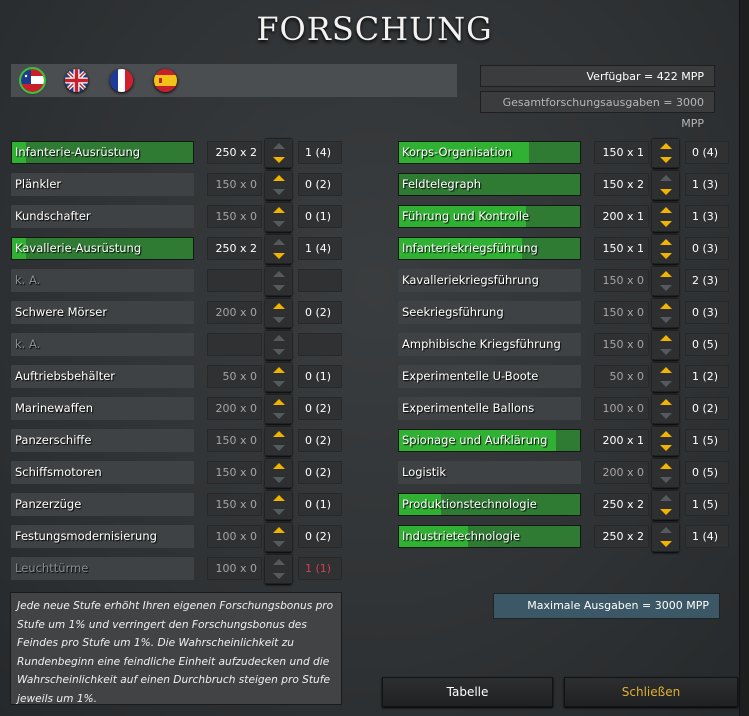 The height and width of the screenshot is (716, 749). I want to click on table-button: Tabelle, so click(467, 692).